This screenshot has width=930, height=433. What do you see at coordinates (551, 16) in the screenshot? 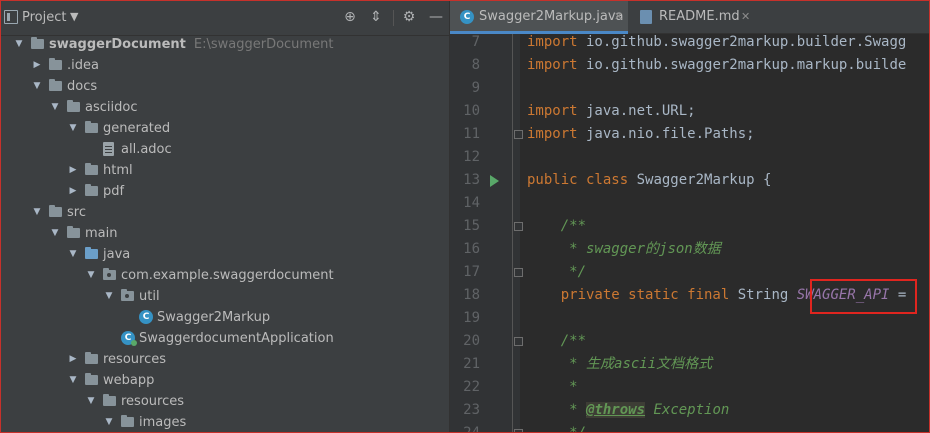
I see `tab-label: Swagger2Markup.java` at bounding box center [551, 16].